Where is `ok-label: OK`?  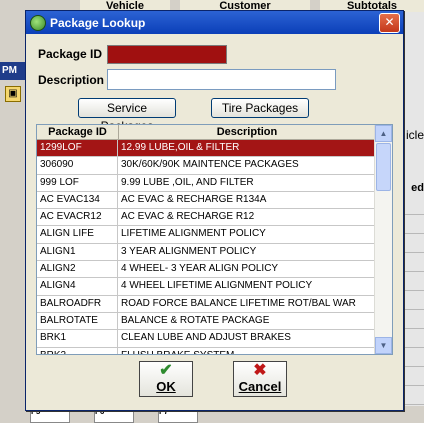 ok-label: OK is located at coordinates (166, 386).